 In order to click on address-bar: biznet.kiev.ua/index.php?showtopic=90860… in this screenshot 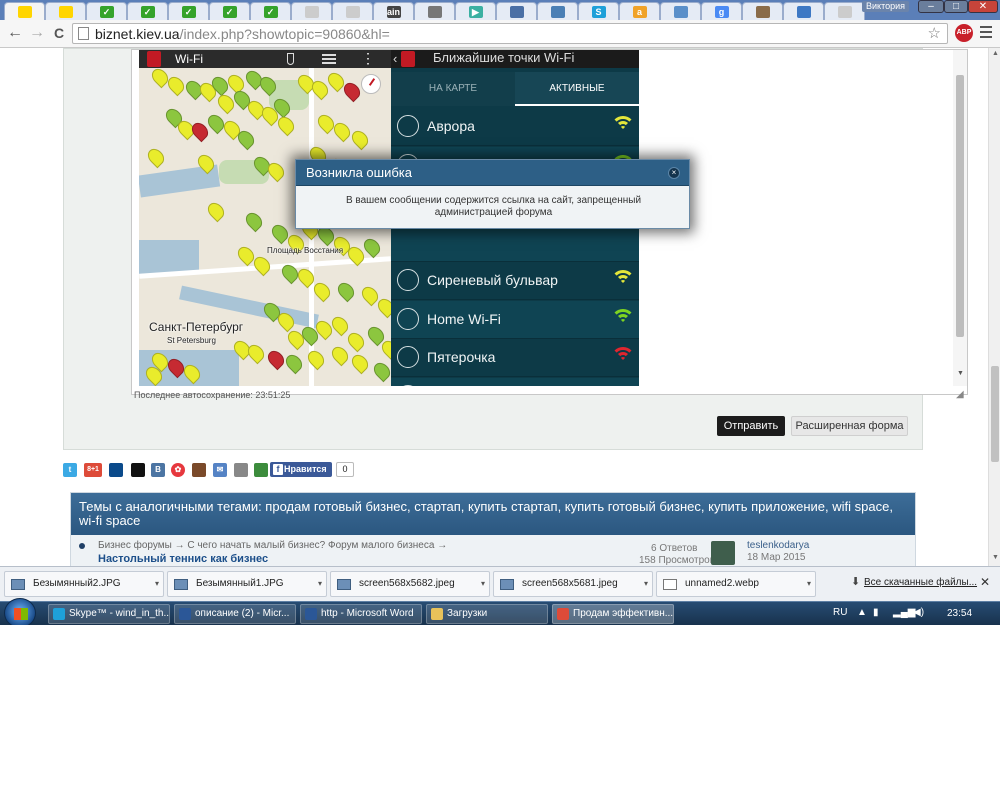, I will do `click(510, 33)`.